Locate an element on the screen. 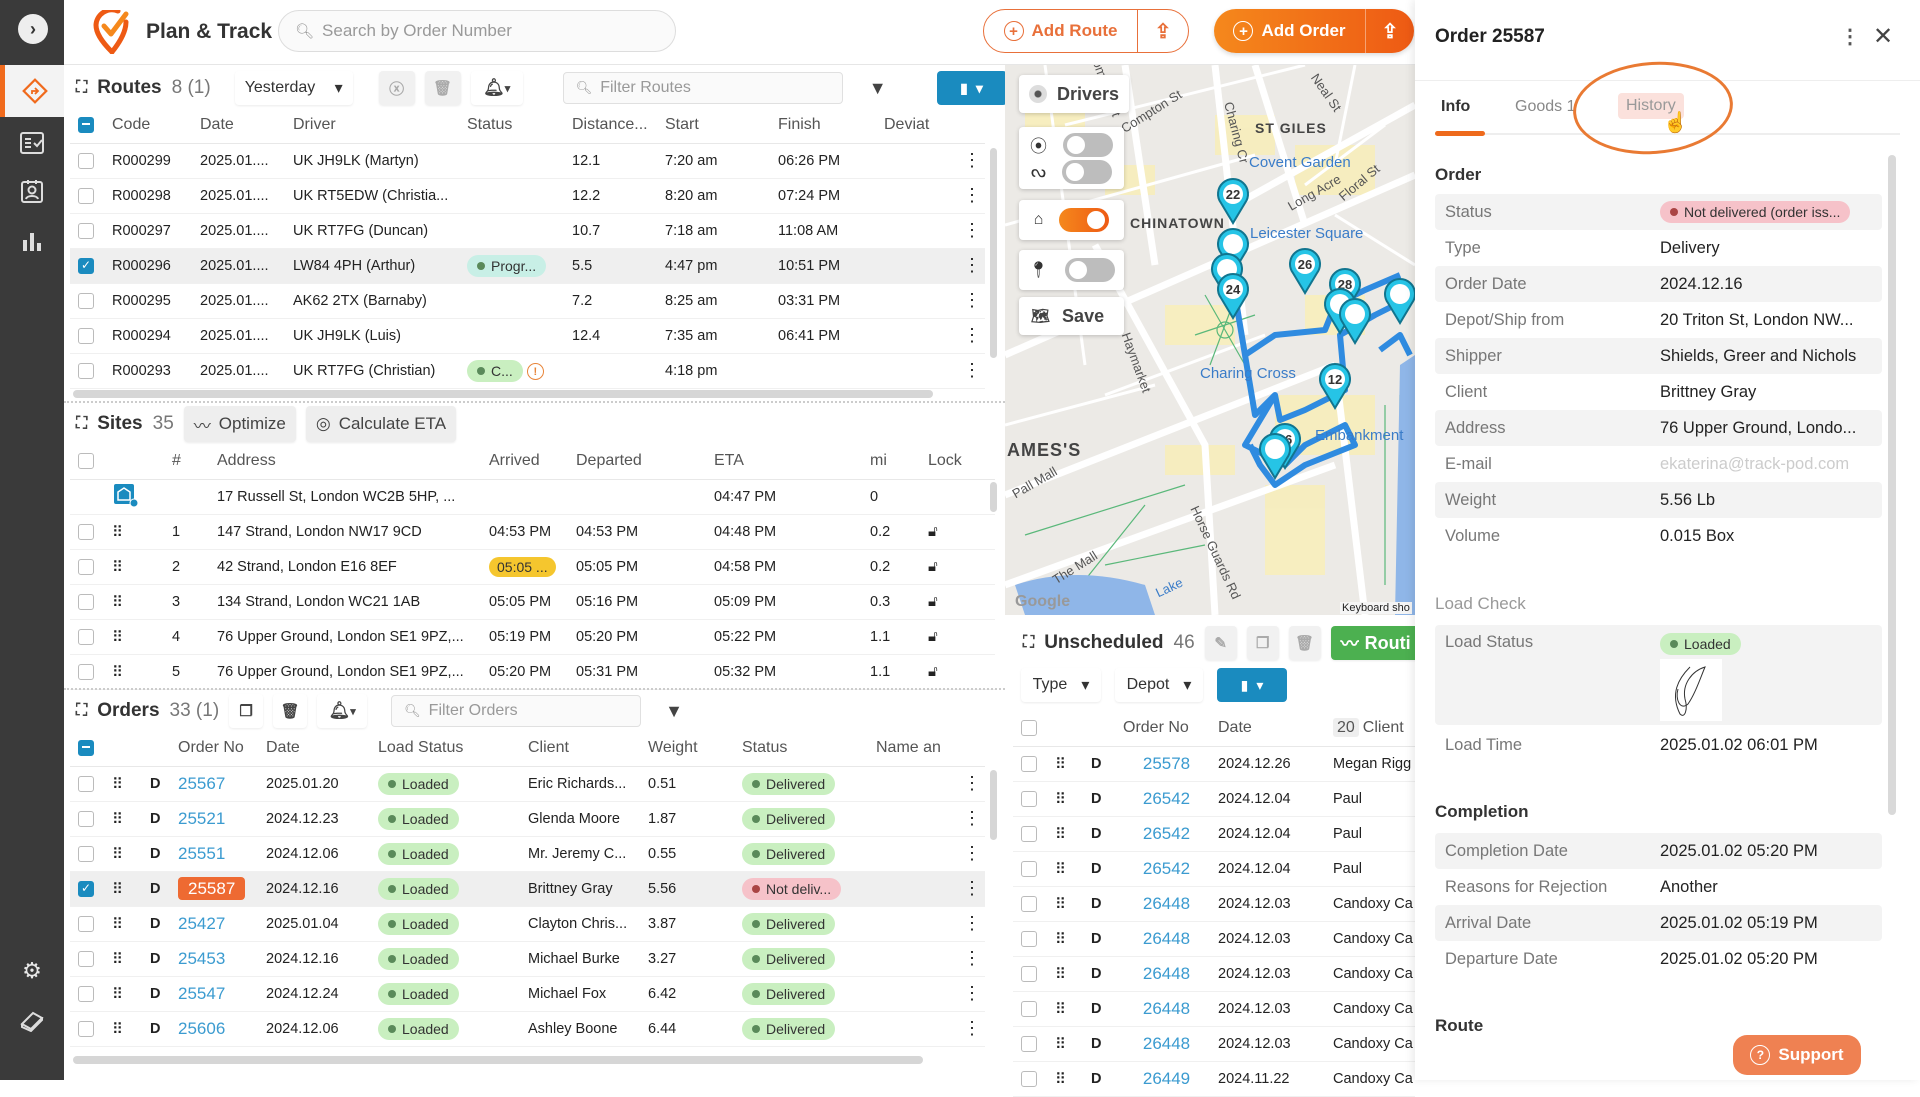 This screenshot has width=1920, height=1097. order-number-link: 25521 is located at coordinates (201, 818).